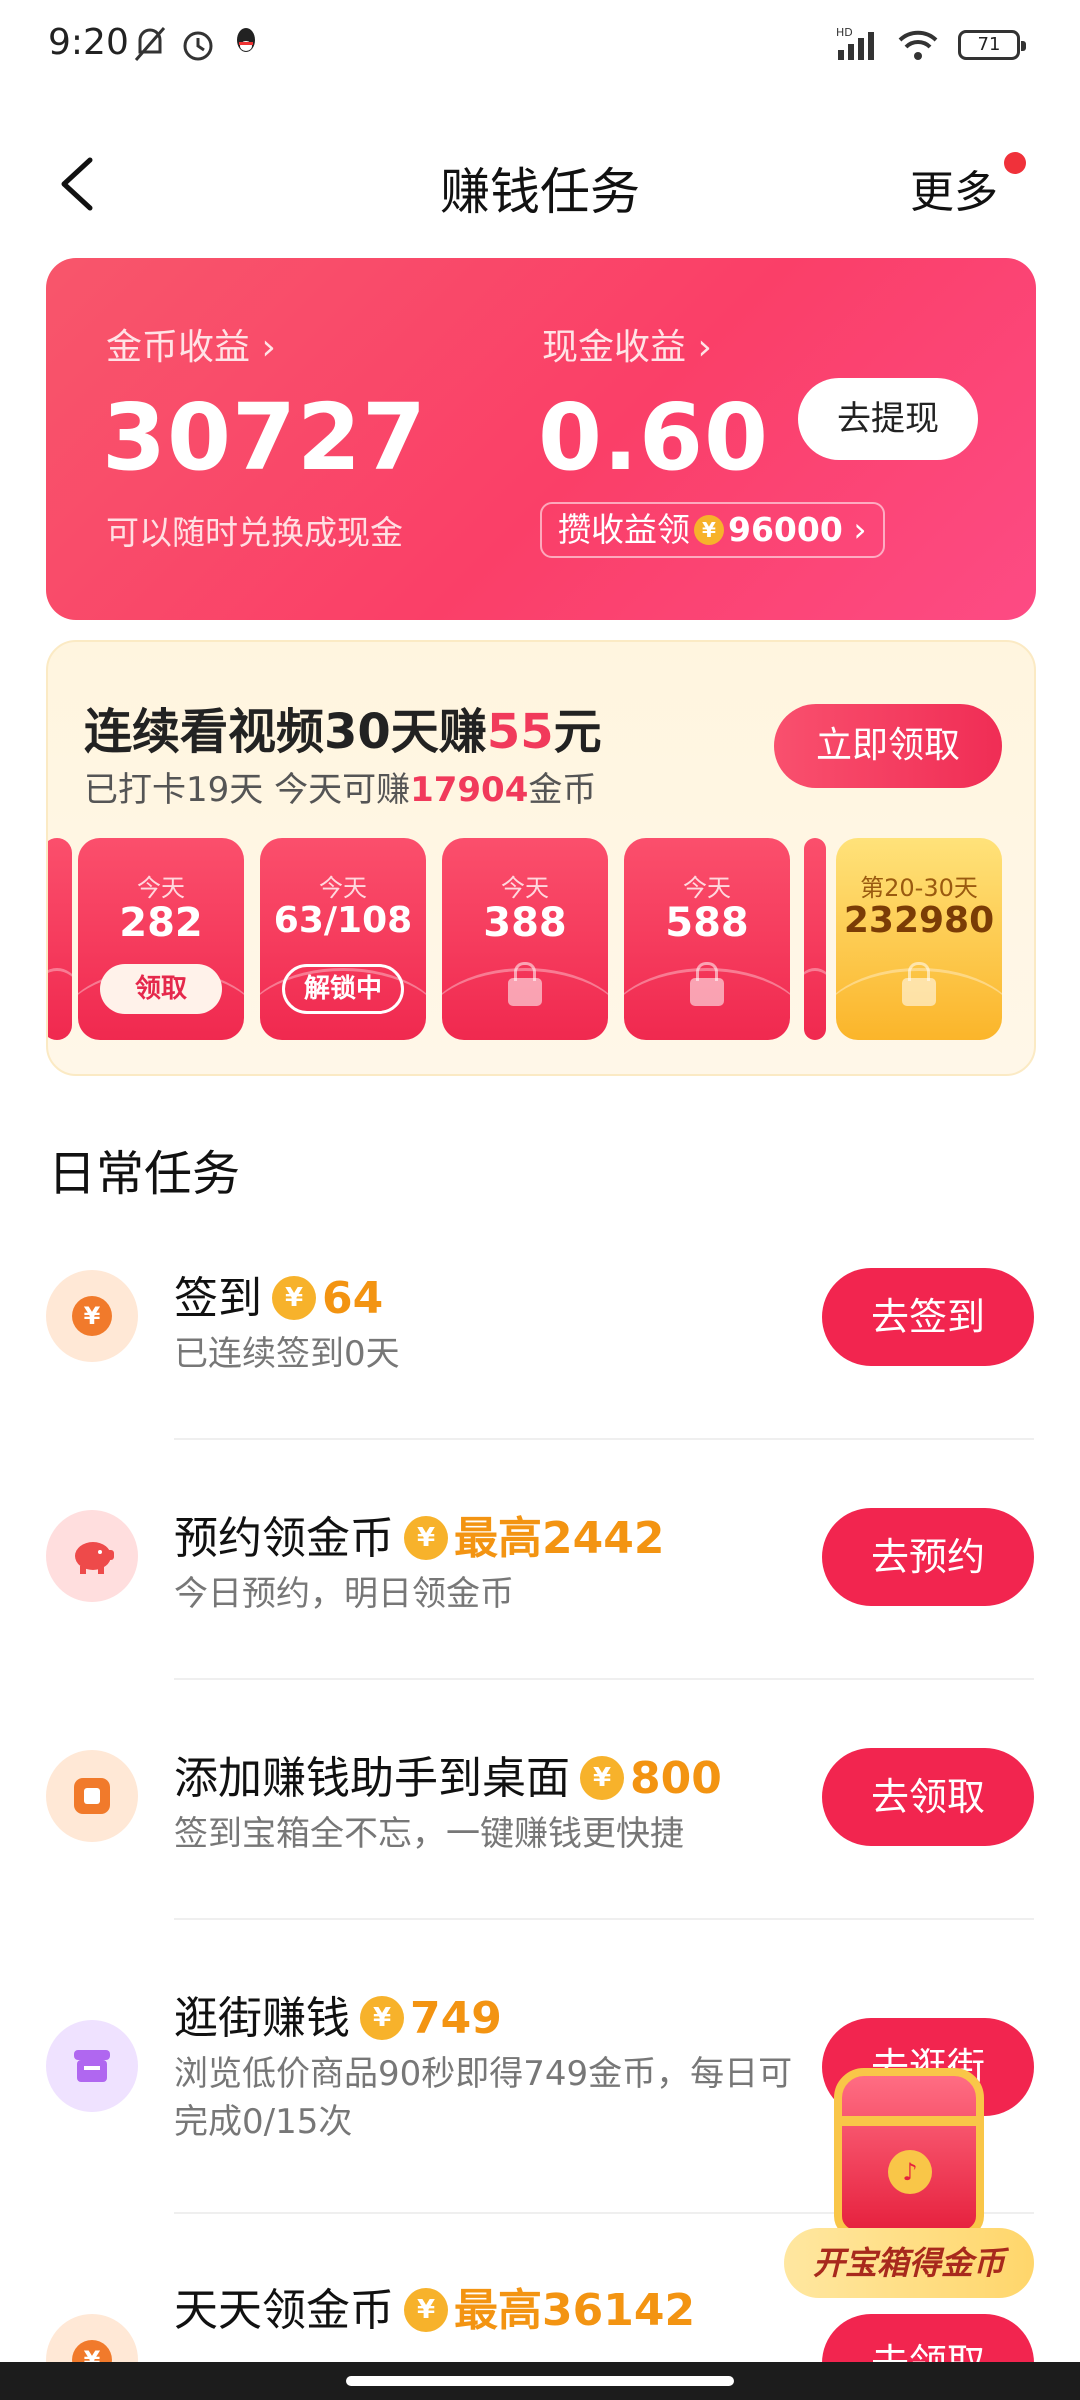  Describe the element at coordinates (992, 45) in the screenshot. I see `battery-icon: 71` at that location.